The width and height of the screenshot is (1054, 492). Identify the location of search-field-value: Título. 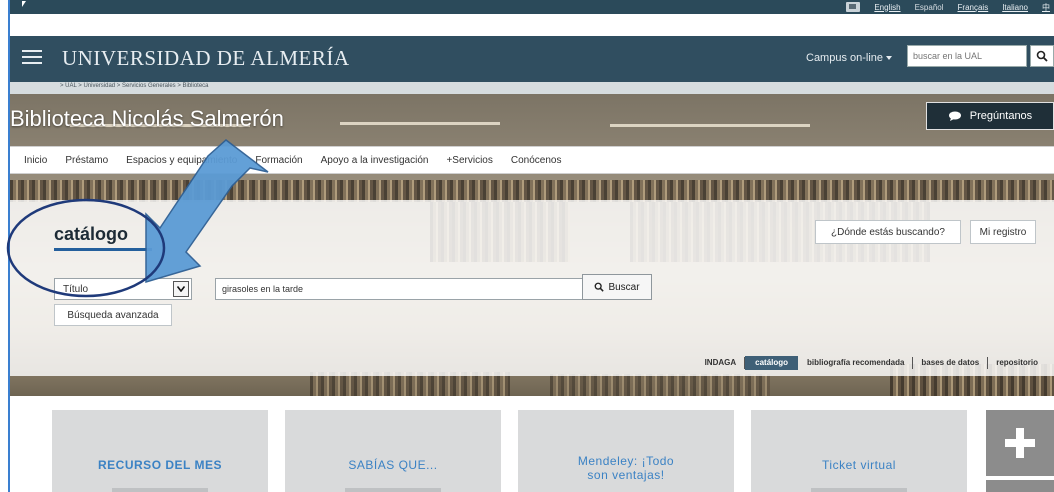
(76, 289).